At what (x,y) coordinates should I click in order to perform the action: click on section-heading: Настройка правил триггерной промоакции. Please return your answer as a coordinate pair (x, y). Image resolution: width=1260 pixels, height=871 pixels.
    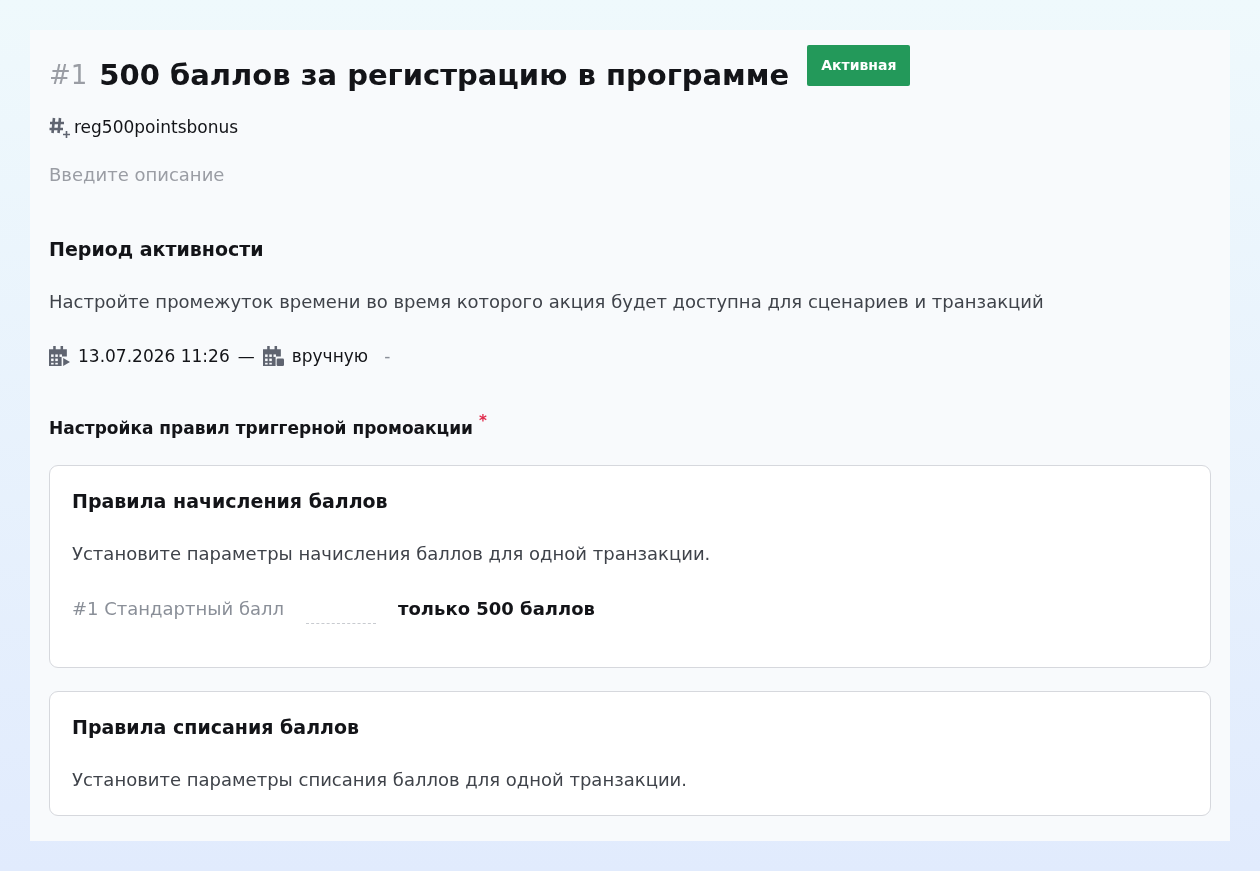
    Looking at the image, I should click on (261, 428).